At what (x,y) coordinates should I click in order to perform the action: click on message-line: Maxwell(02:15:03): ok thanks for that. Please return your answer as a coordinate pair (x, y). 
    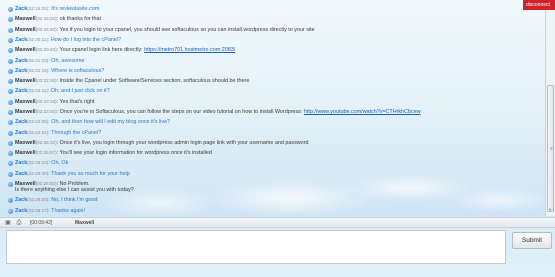
    Looking at the image, I should click on (58, 19).